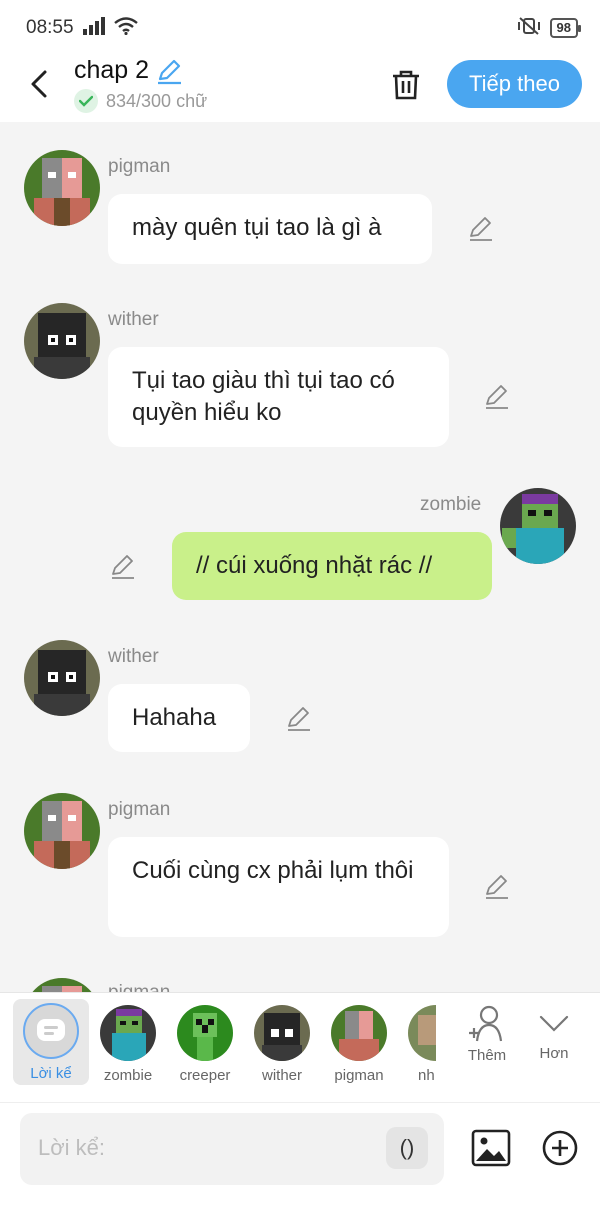  I want to click on trash-icon, so click(406, 85).